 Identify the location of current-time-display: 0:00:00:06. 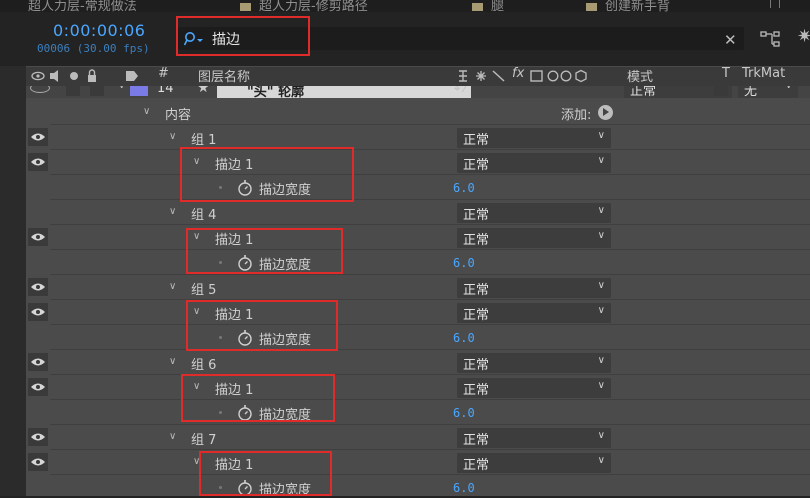
(99, 30).